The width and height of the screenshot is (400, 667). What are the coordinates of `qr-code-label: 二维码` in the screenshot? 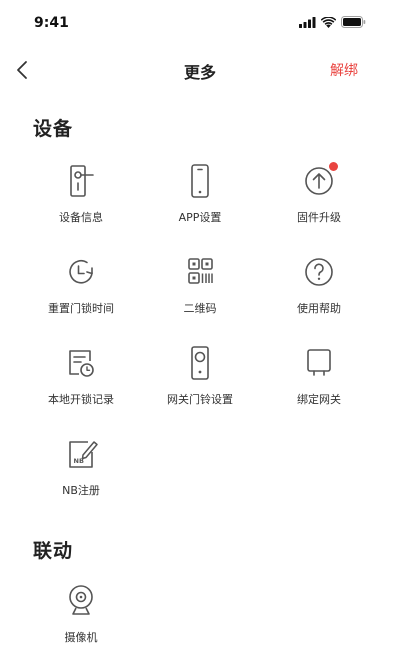 It's located at (200, 308).